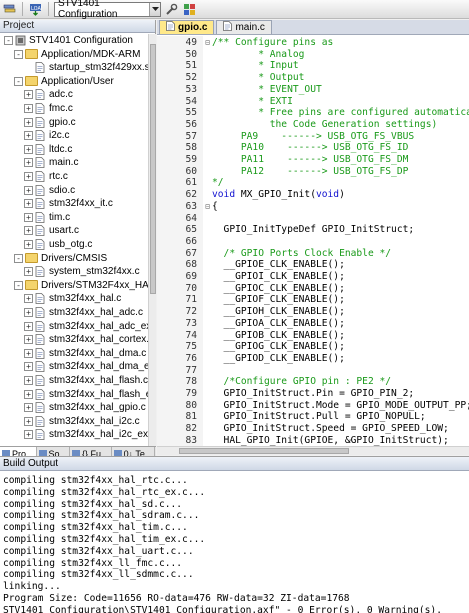  What do you see at coordinates (48, 149) in the screenshot?
I see `tree-file: + ltdc.c` at bounding box center [48, 149].